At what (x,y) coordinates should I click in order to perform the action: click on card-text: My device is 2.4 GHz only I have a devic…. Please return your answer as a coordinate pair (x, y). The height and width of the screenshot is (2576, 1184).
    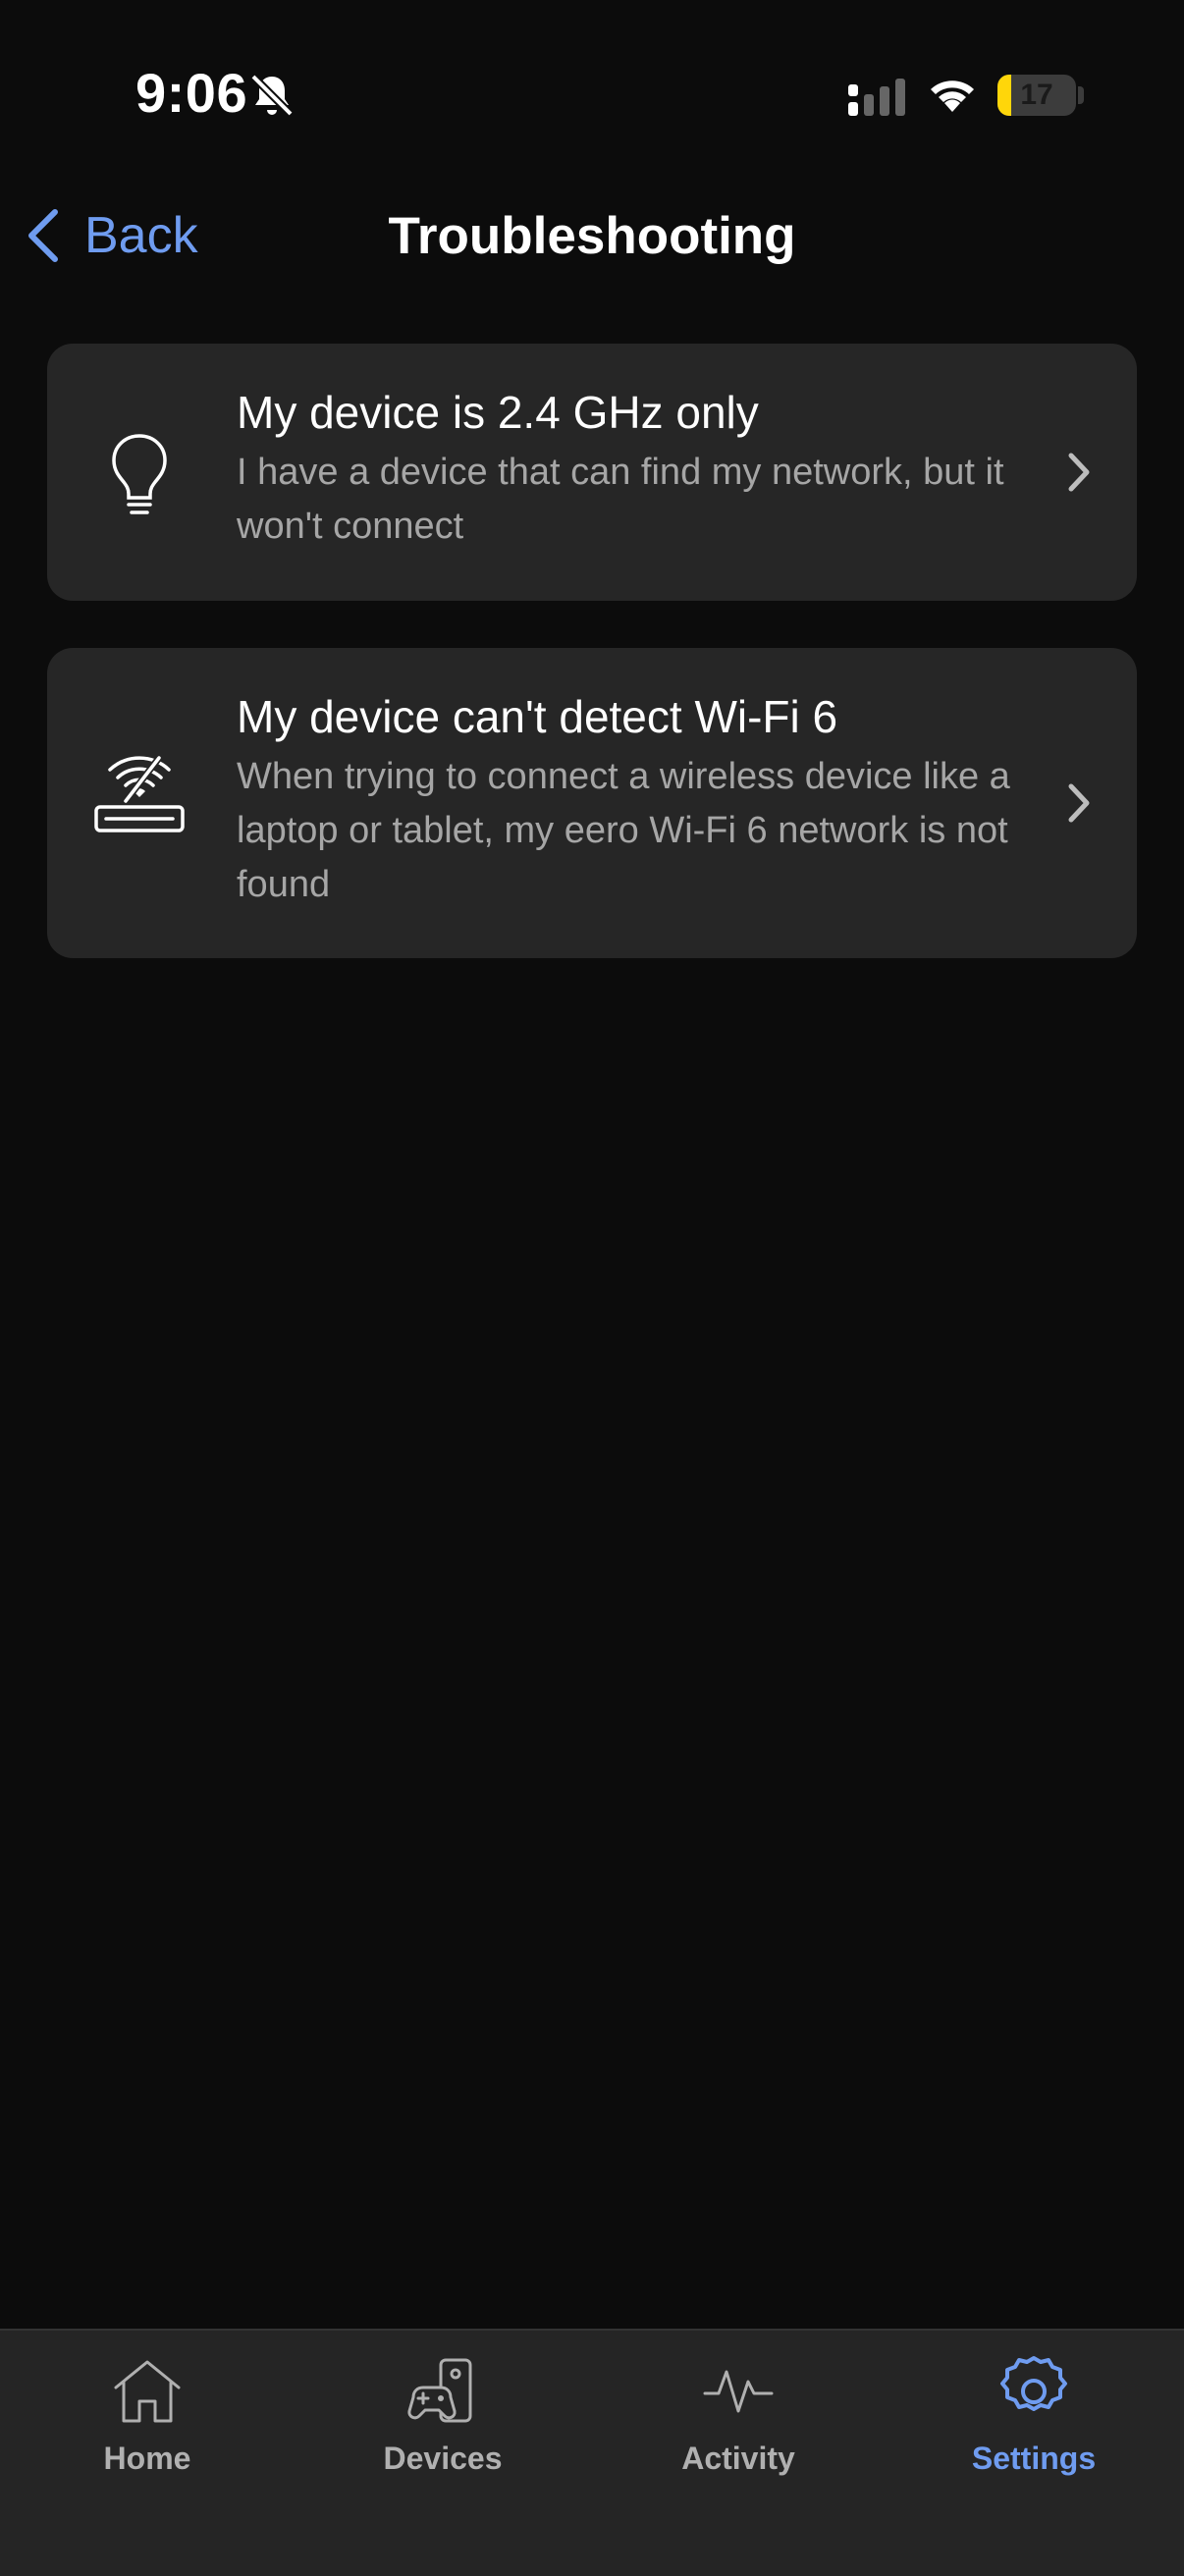
    Looking at the image, I should click on (654, 469).